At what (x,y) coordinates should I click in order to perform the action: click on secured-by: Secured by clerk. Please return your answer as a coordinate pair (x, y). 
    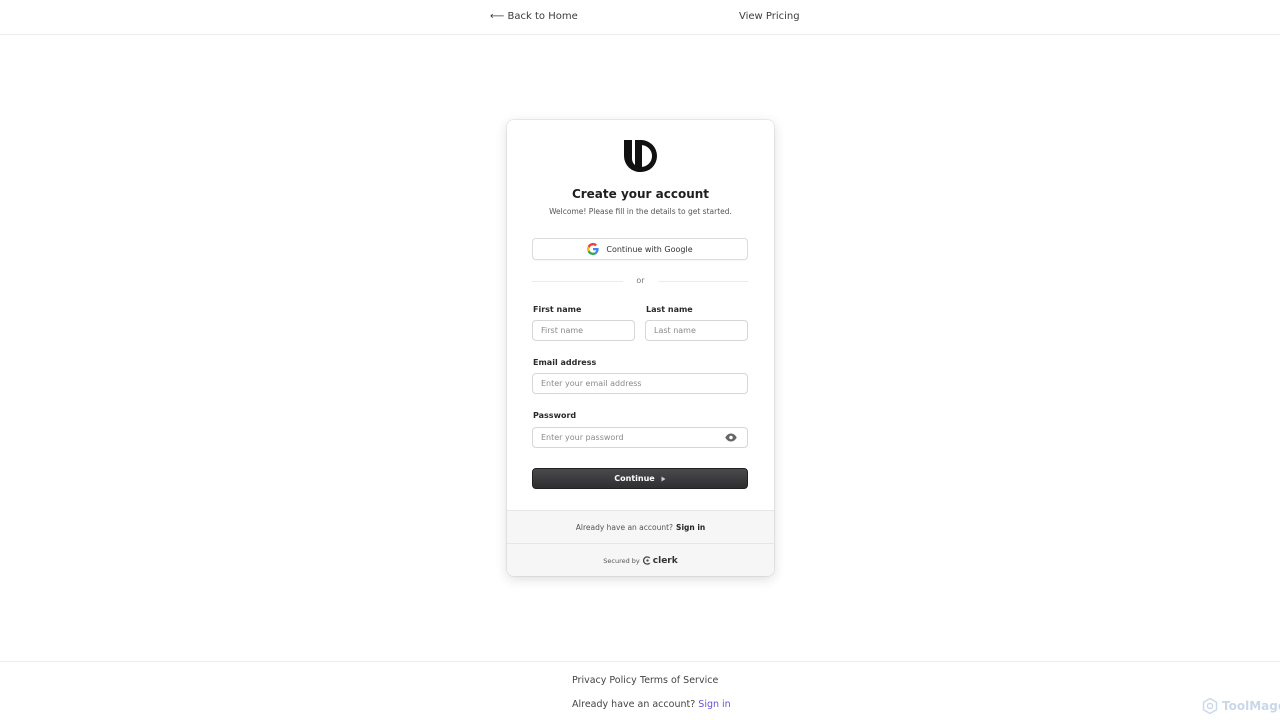
    Looking at the image, I should click on (640, 560).